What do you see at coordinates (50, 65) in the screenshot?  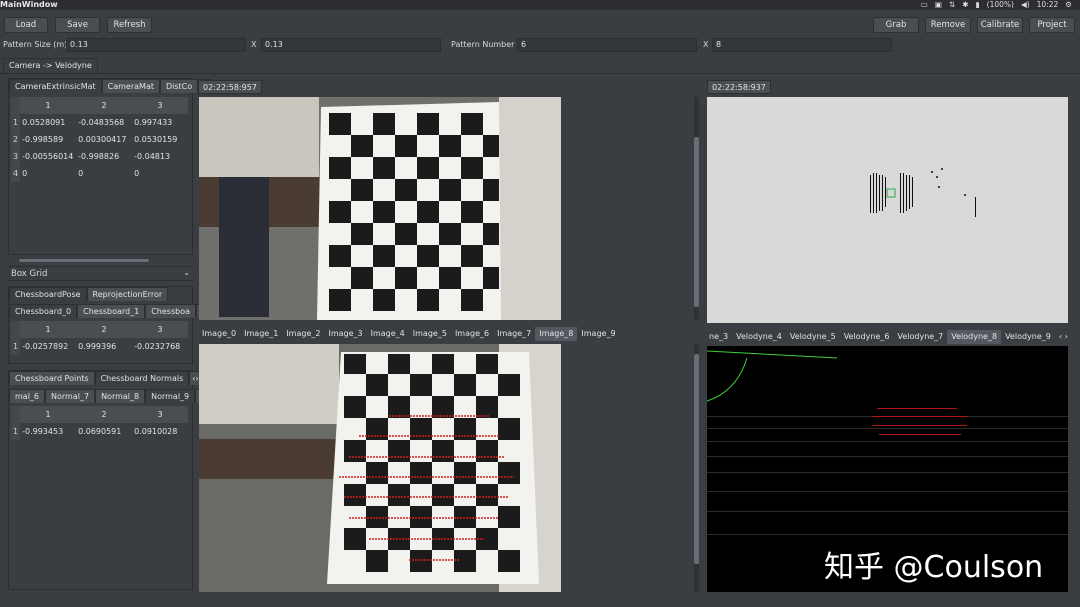 I see `tab-camera-velodyne: Camera -> Velodyne` at bounding box center [50, 65].